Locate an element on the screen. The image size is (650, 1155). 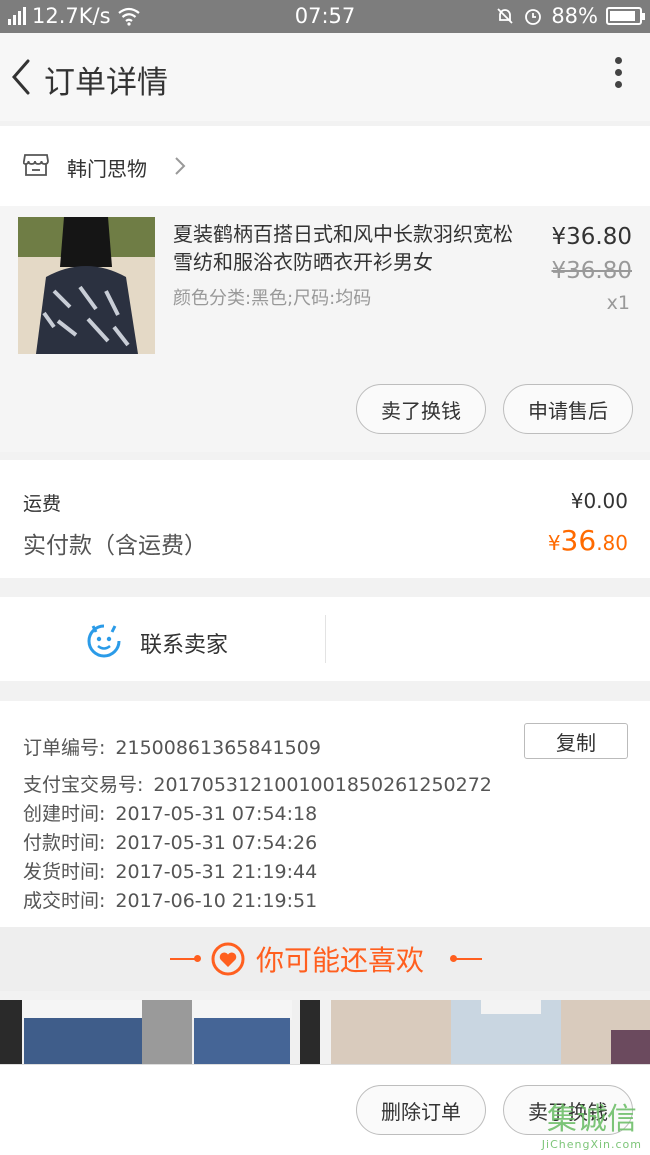
product-image is located at coordinates (86, 285).